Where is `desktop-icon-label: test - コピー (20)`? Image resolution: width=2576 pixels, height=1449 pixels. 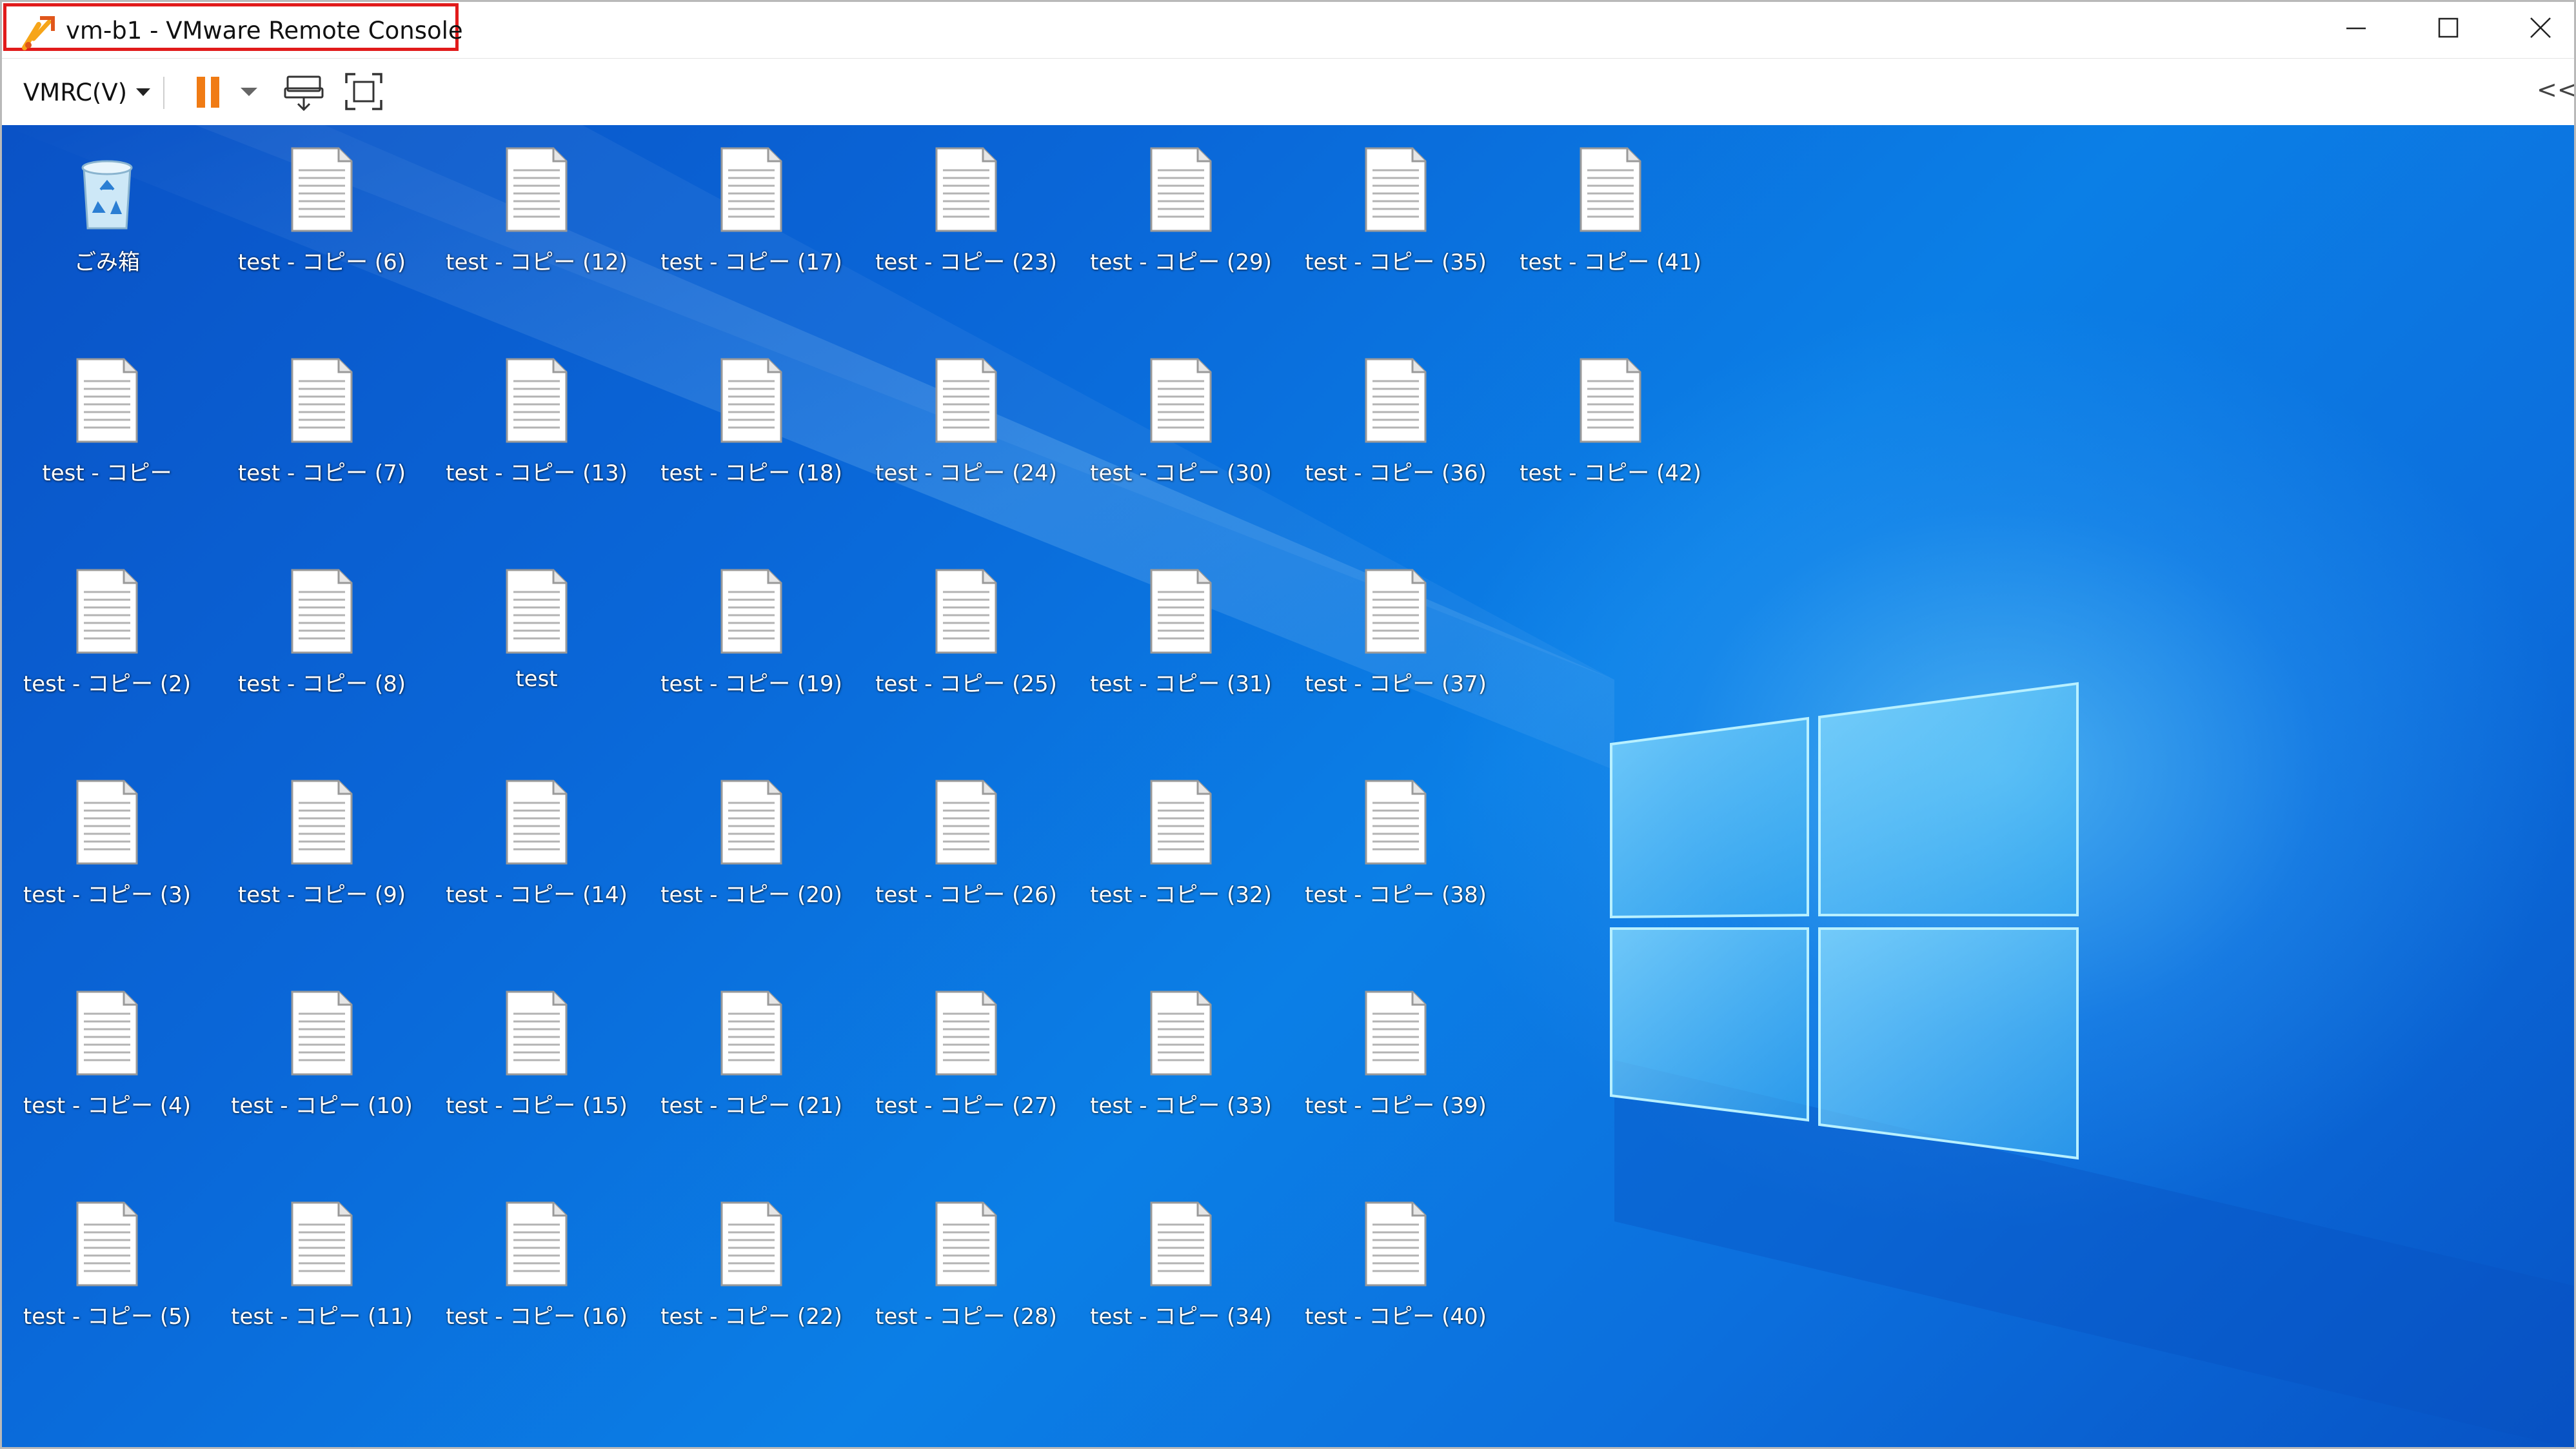
desktop-icon-label: test - コピー (20) is located at coordinates (751, 895).